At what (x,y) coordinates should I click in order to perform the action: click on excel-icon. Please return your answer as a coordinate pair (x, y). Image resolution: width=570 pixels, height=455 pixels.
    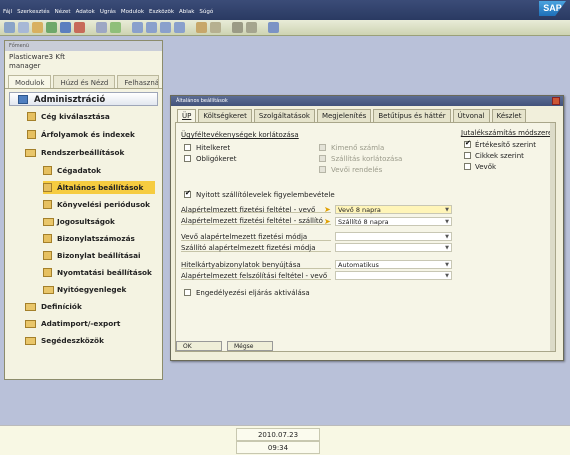
    Looking at the image, I should click on (51, 27).